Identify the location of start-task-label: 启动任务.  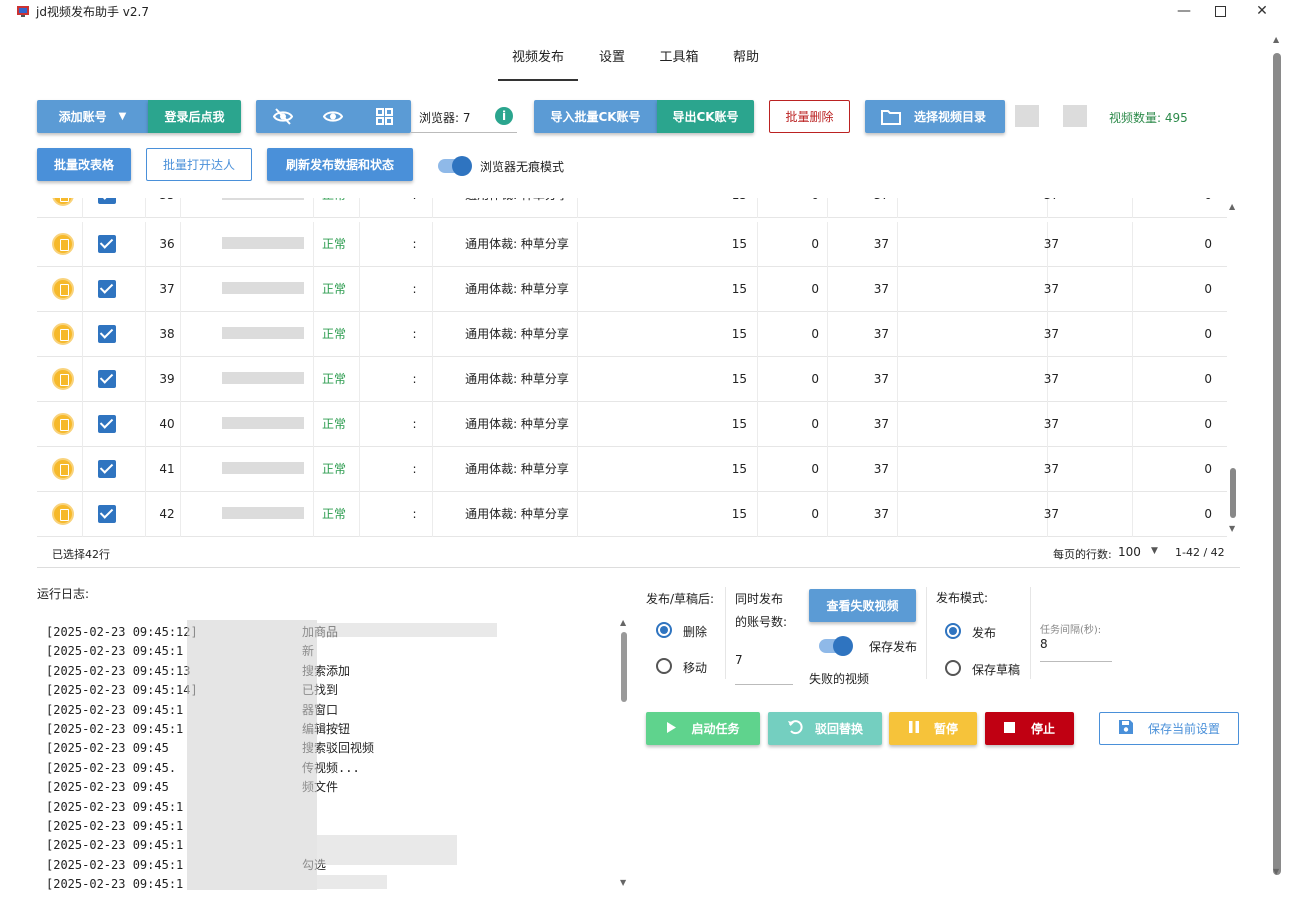
(715, 729).